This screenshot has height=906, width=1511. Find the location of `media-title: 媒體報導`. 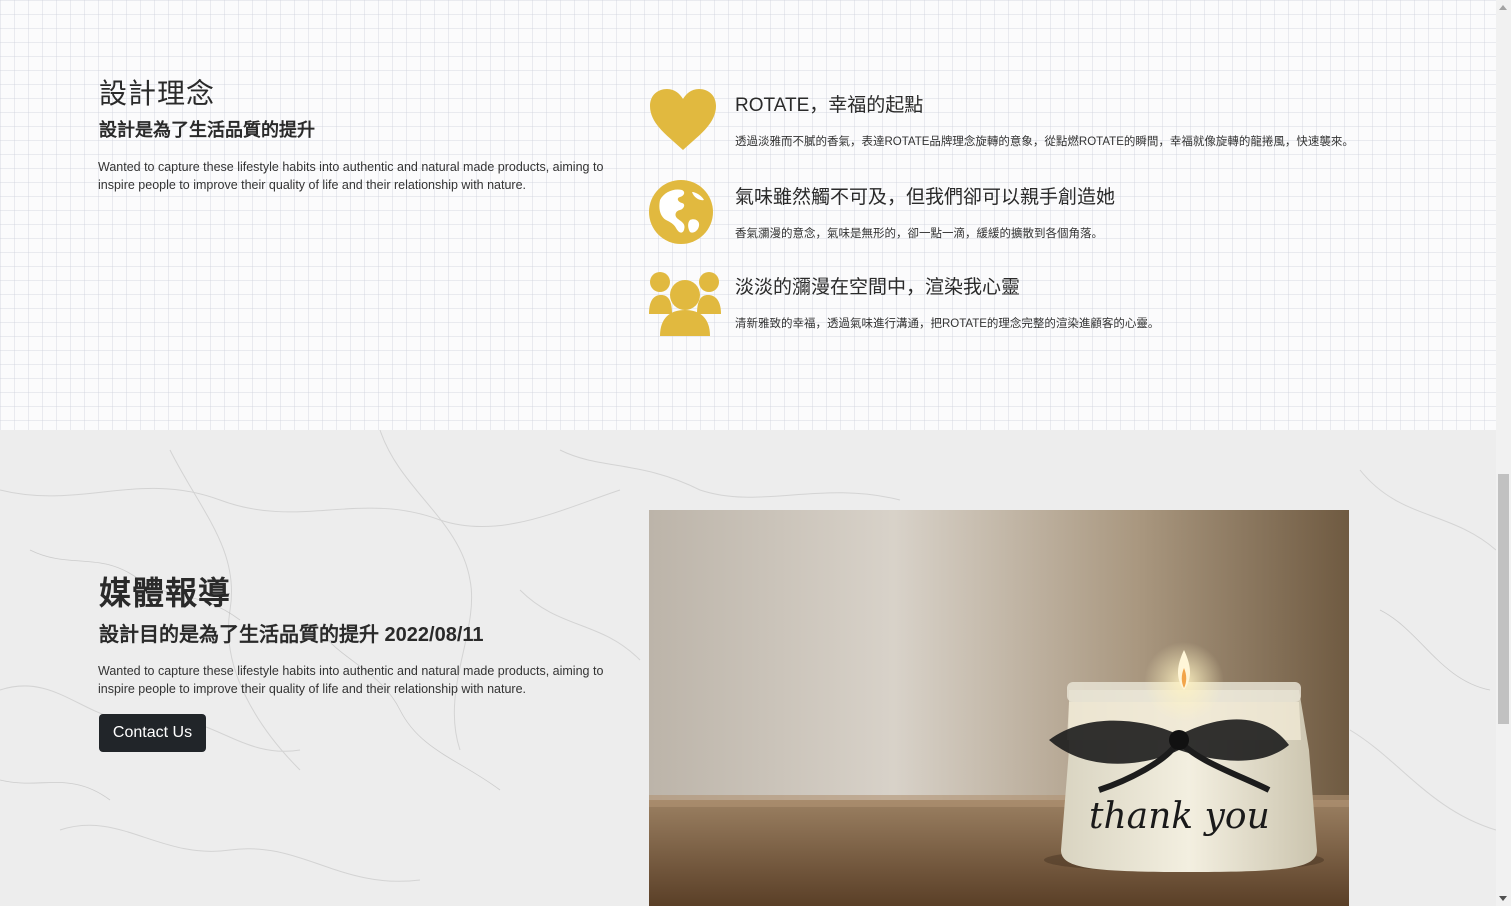

media-title: 媒體報導 is located at coordinates (165, 593).